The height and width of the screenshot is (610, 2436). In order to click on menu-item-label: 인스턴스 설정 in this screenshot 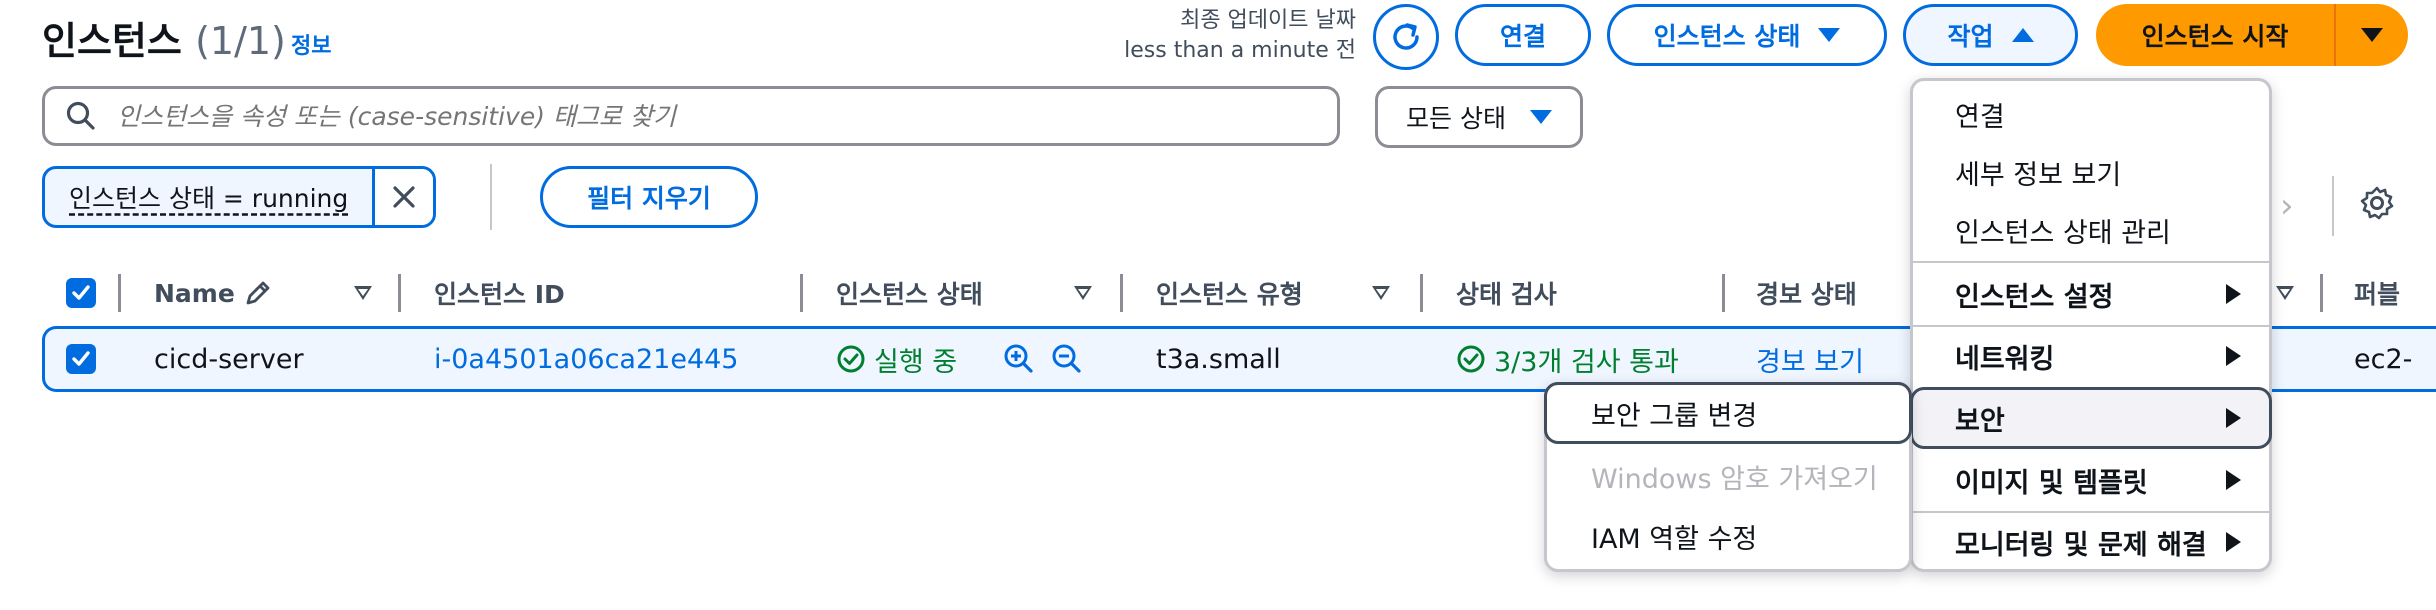, I will do `click(2034, 297)`.